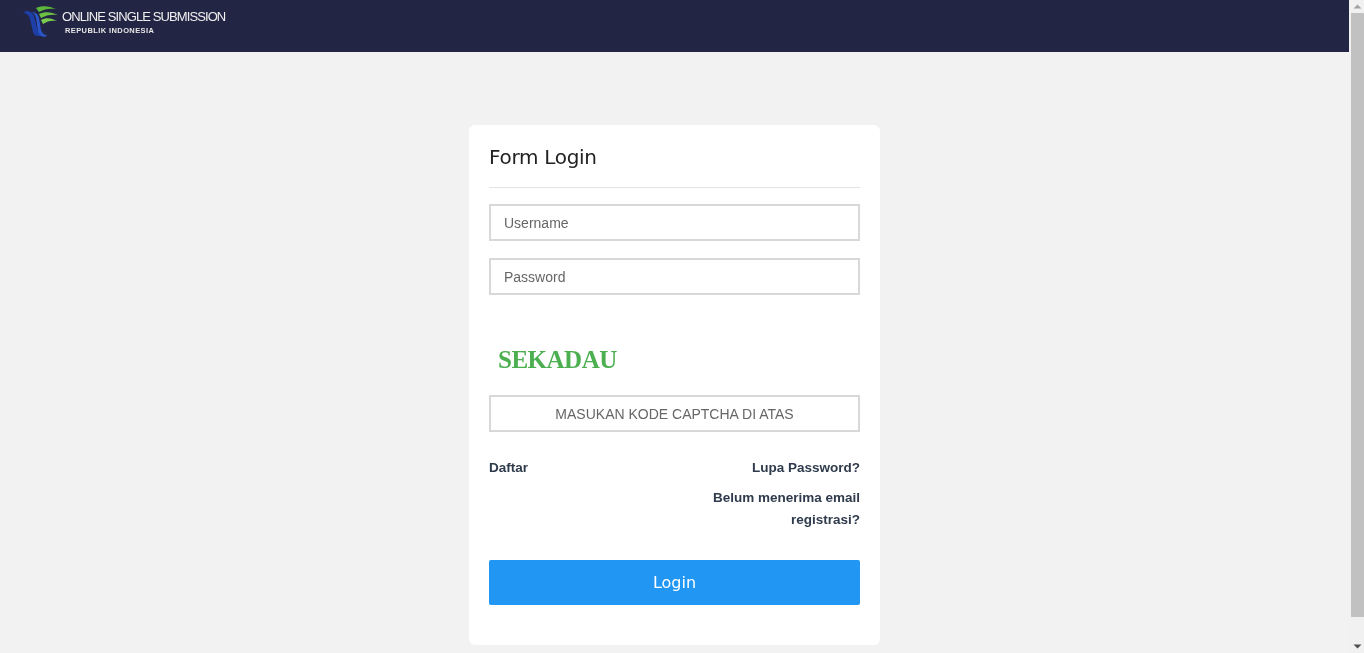 The width and height of the screenshot is (1364, 653). I want to click on password-field: Password, so click(674, 276).